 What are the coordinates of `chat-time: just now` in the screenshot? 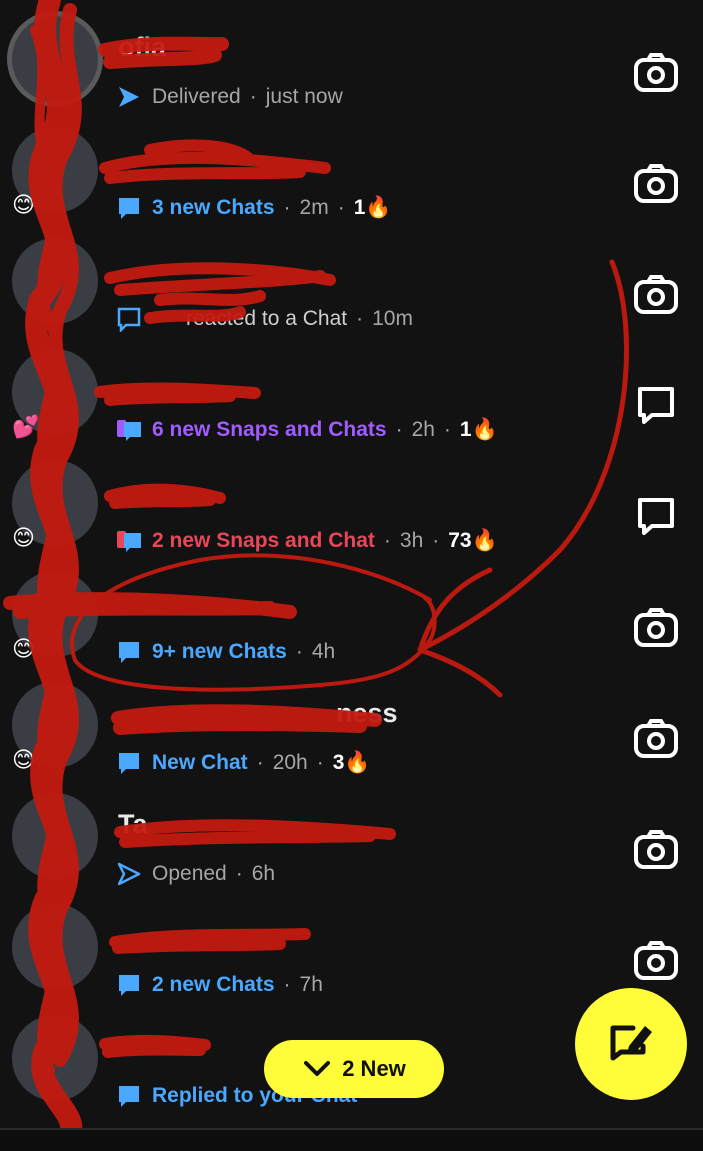 It's located at (304, 96).